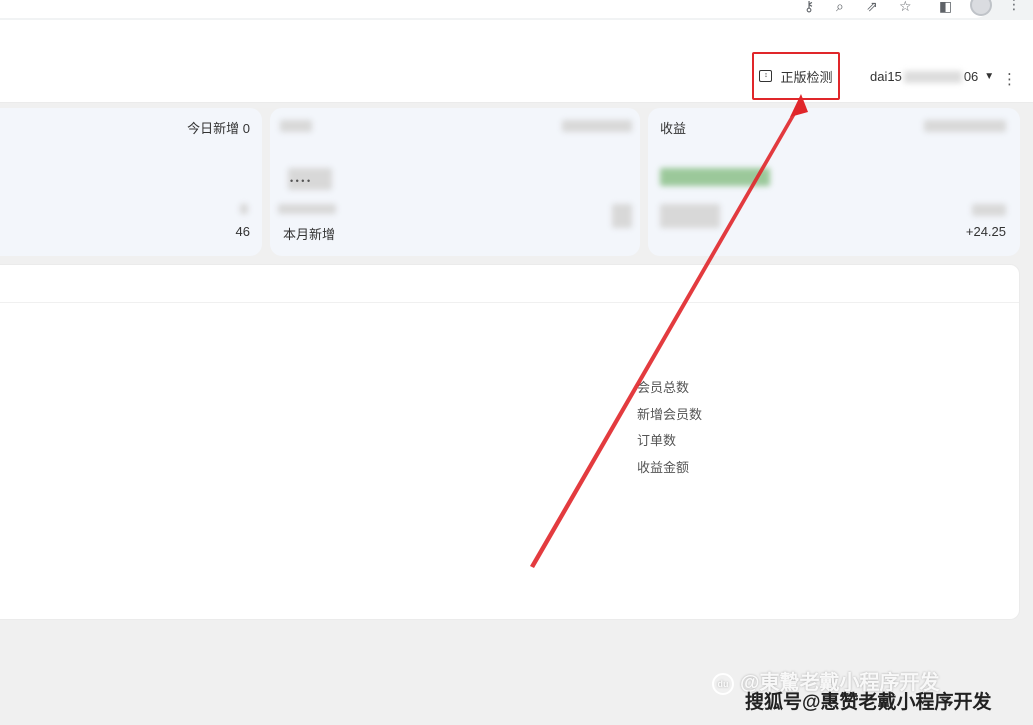 The width and height of the screenshot is (1033, 725). Describe the element at coordinates (989, 76) in the screenshot. I see `chevron-down-icon: ▼` at that location.